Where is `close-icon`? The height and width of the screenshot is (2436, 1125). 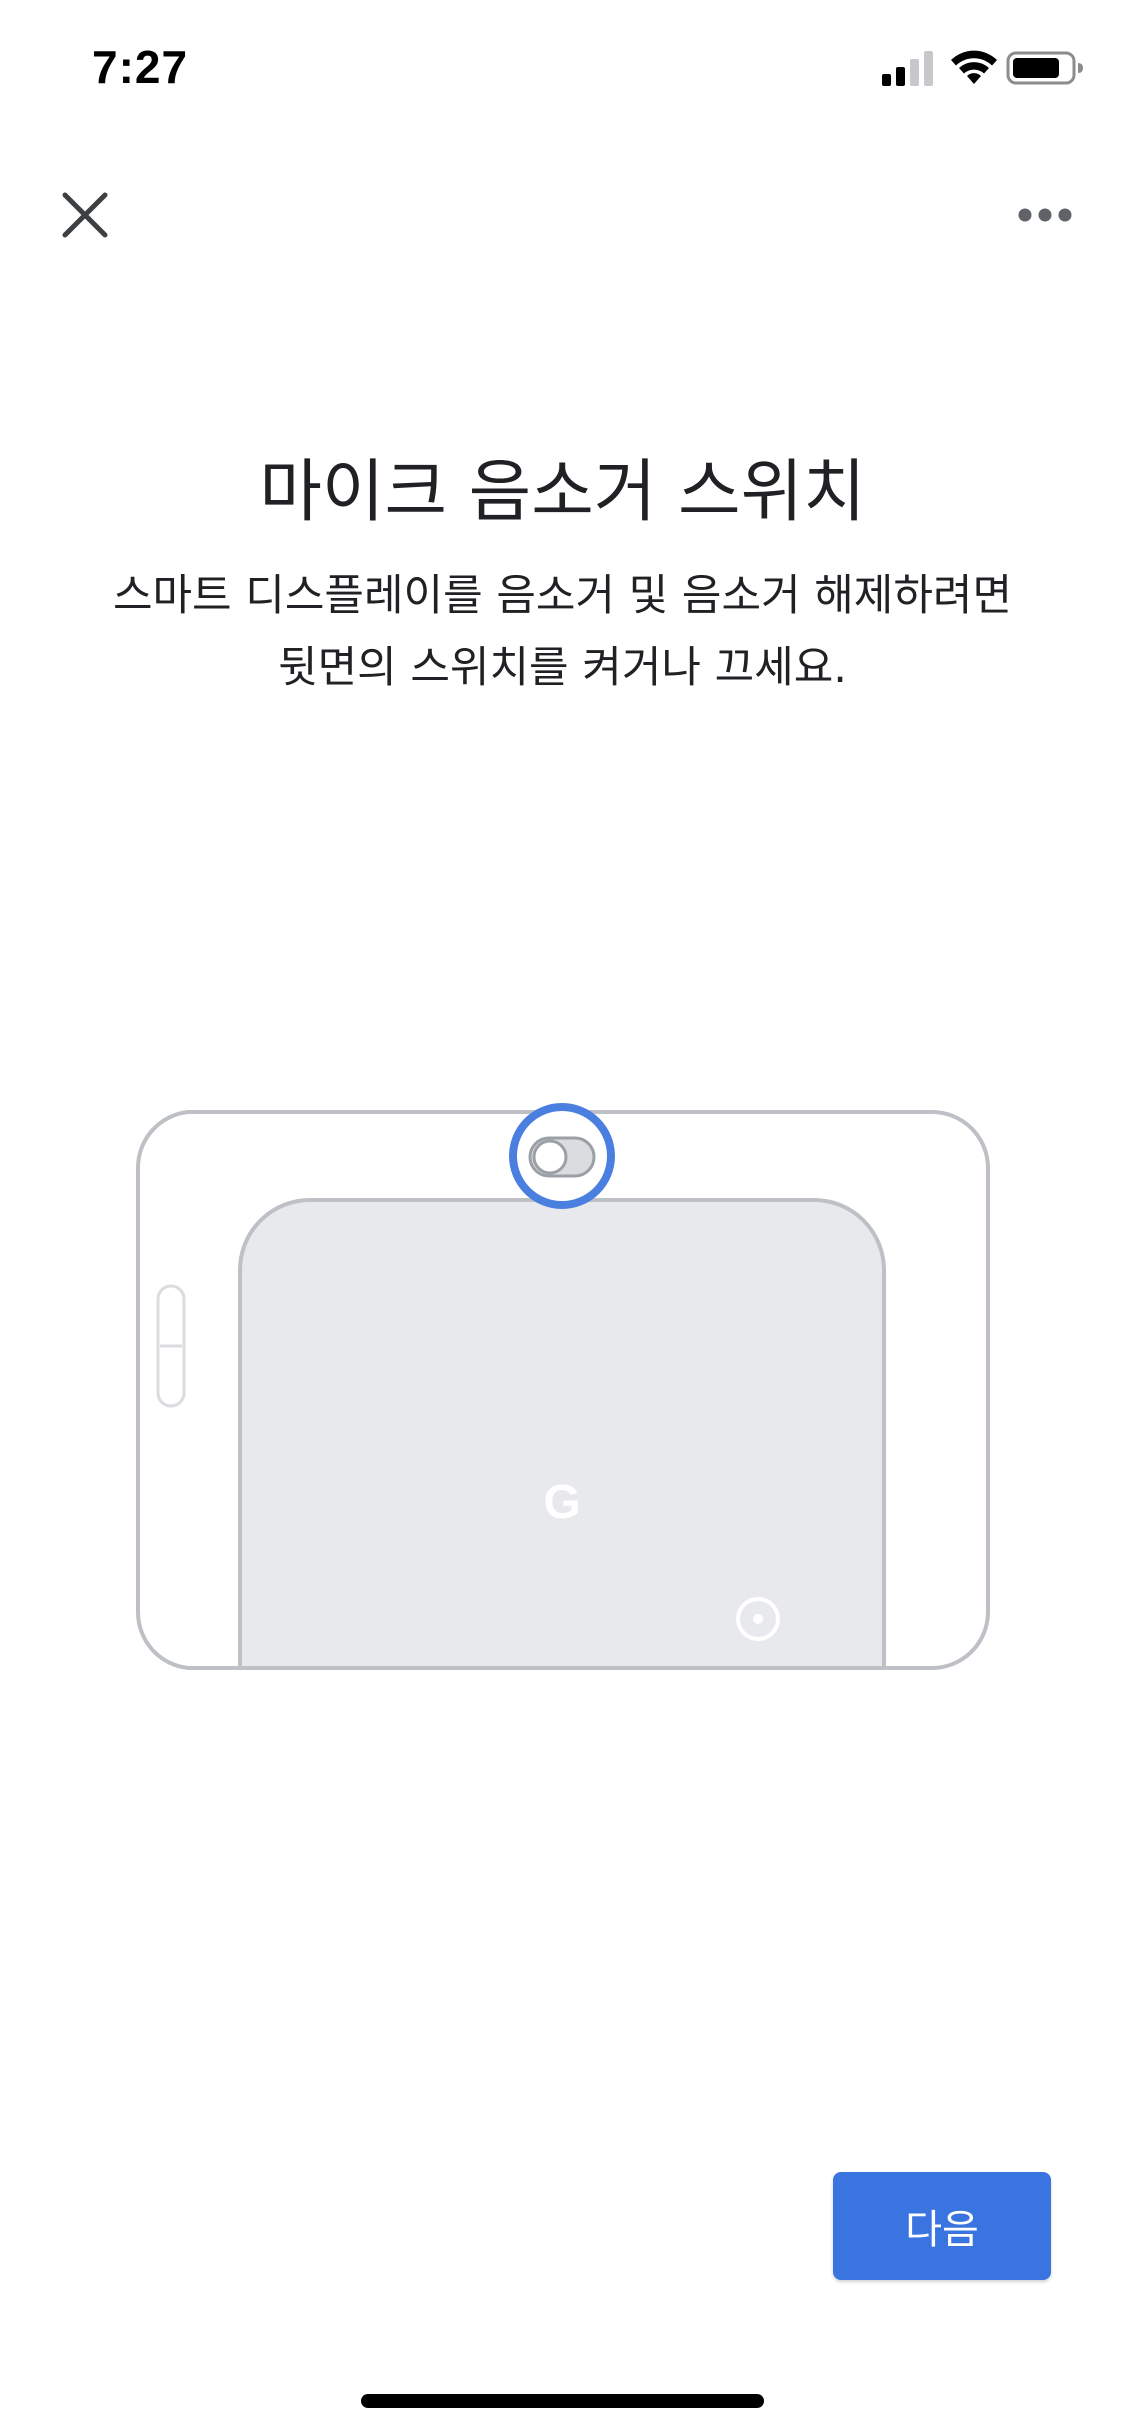
close-icon is located at coordinates (85, 215).